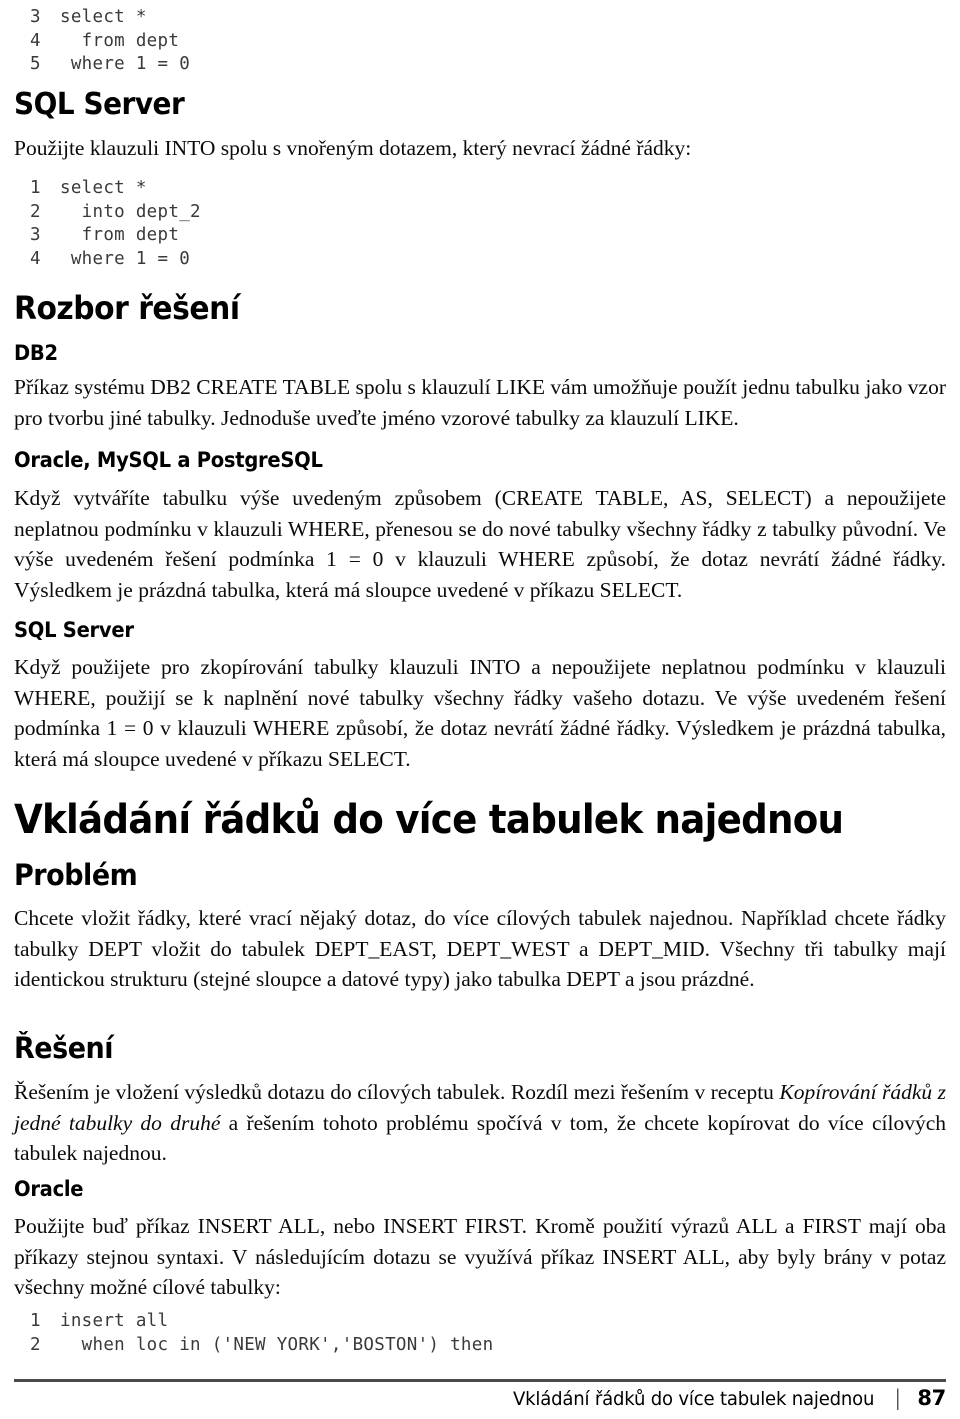 This screenshot has width=960, height=1419. Describe the element at coordinates (127, 308) in the screenshot. I see `heading-rozbor-reseni: Rozbor řešení` at that location.